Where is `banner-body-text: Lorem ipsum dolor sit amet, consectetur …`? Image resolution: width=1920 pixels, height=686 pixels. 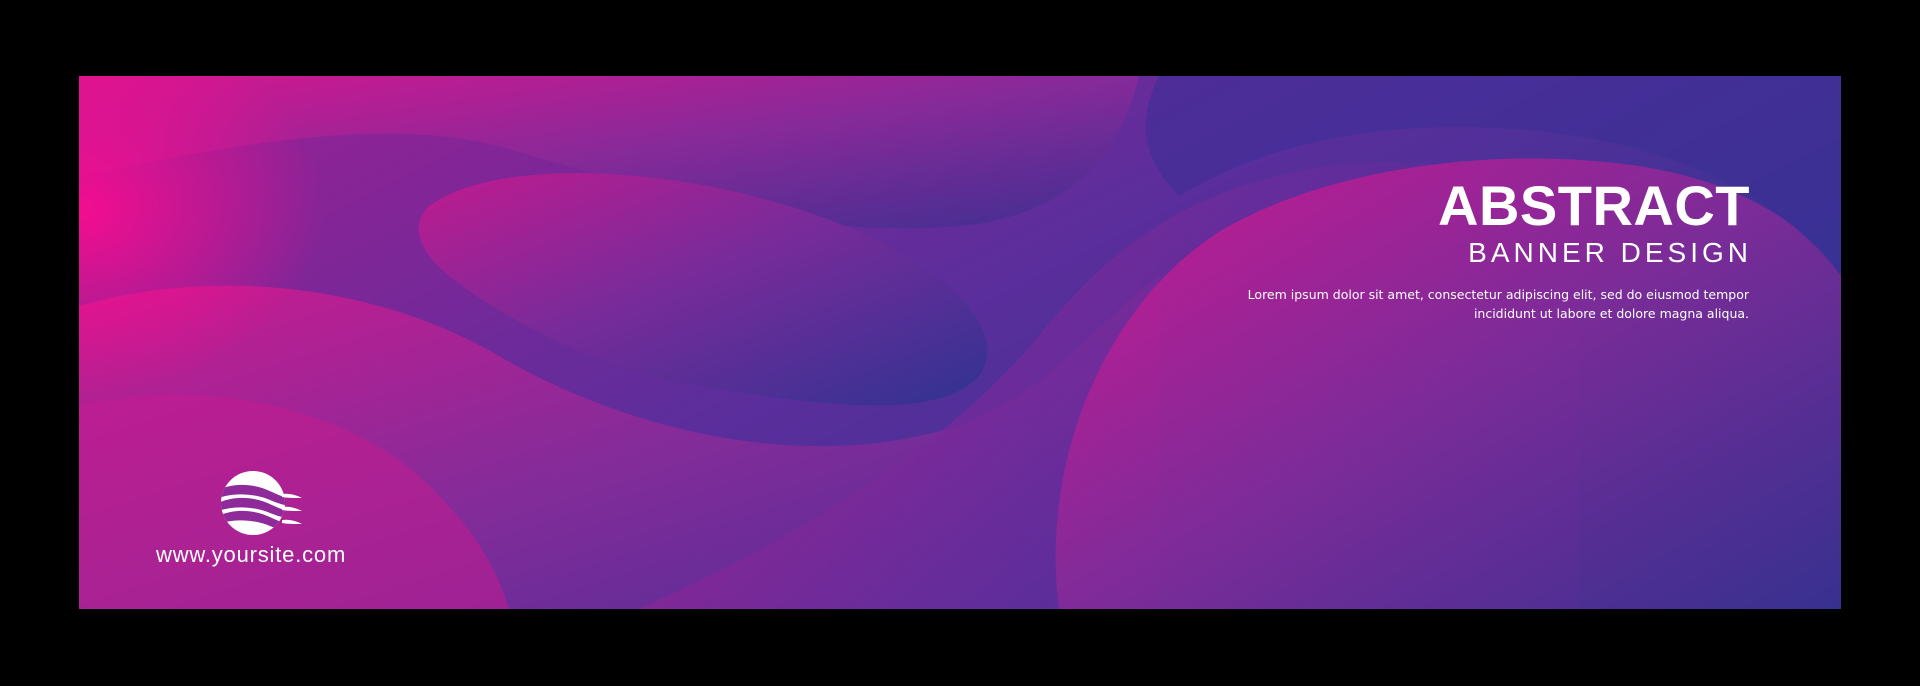
banner-body-text: Lorem ipsum dolor sit amet, consectetur … is located at coordinates (1469, 304).